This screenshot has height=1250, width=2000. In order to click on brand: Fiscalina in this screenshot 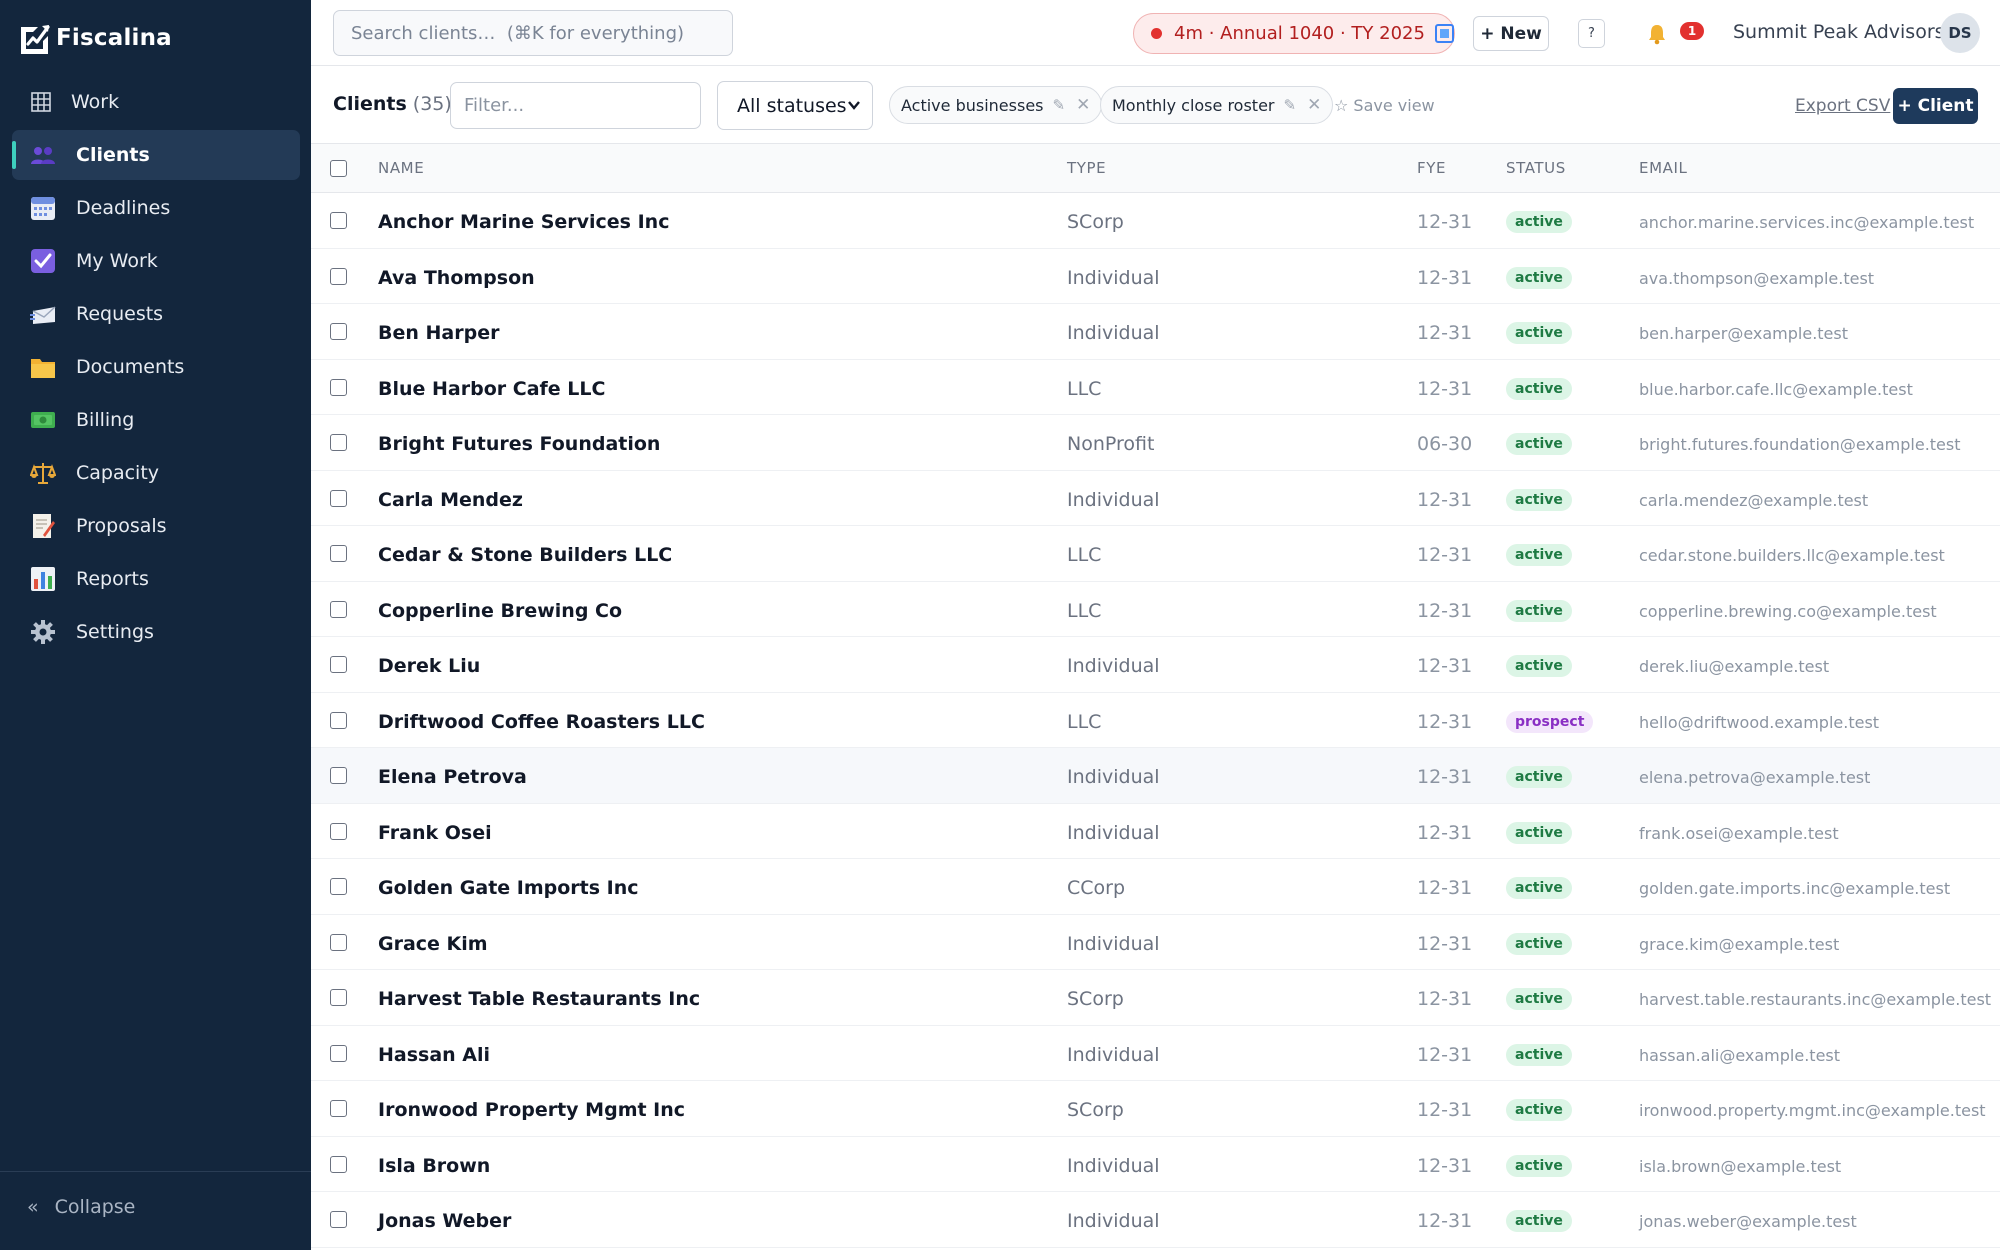, I will do `click(93, 38)`.